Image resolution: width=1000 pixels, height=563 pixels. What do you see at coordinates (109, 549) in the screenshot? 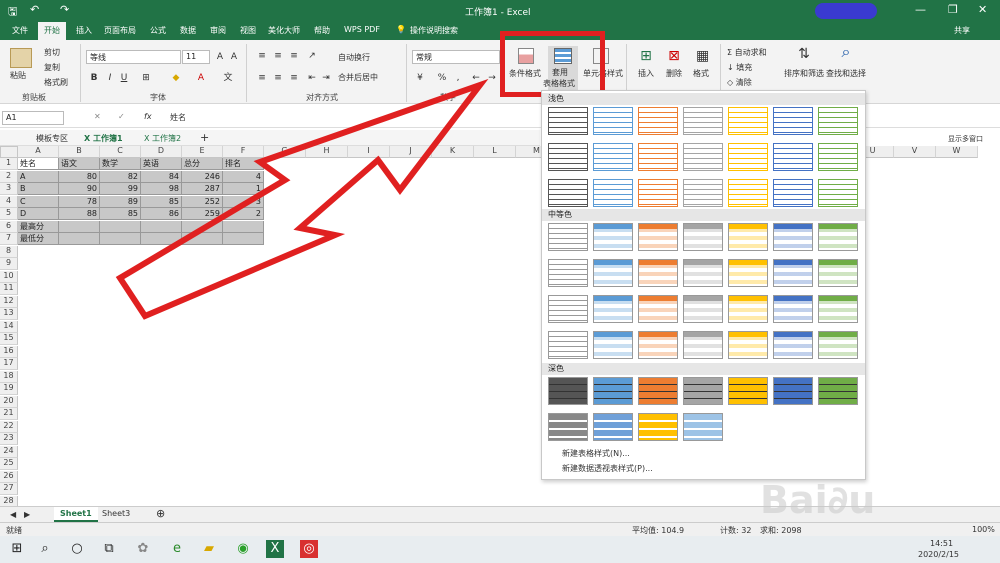
I see `task-view-icon: ⧉` at bounding box center [109, 549].